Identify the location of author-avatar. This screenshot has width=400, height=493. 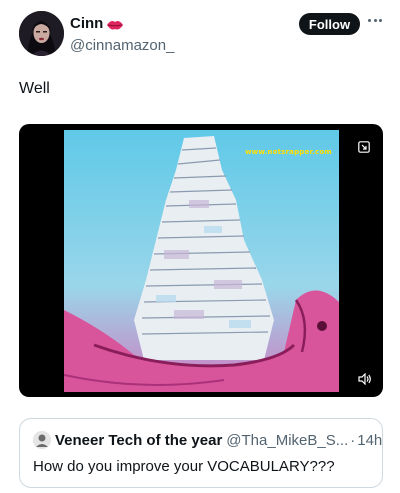
(41, 33).